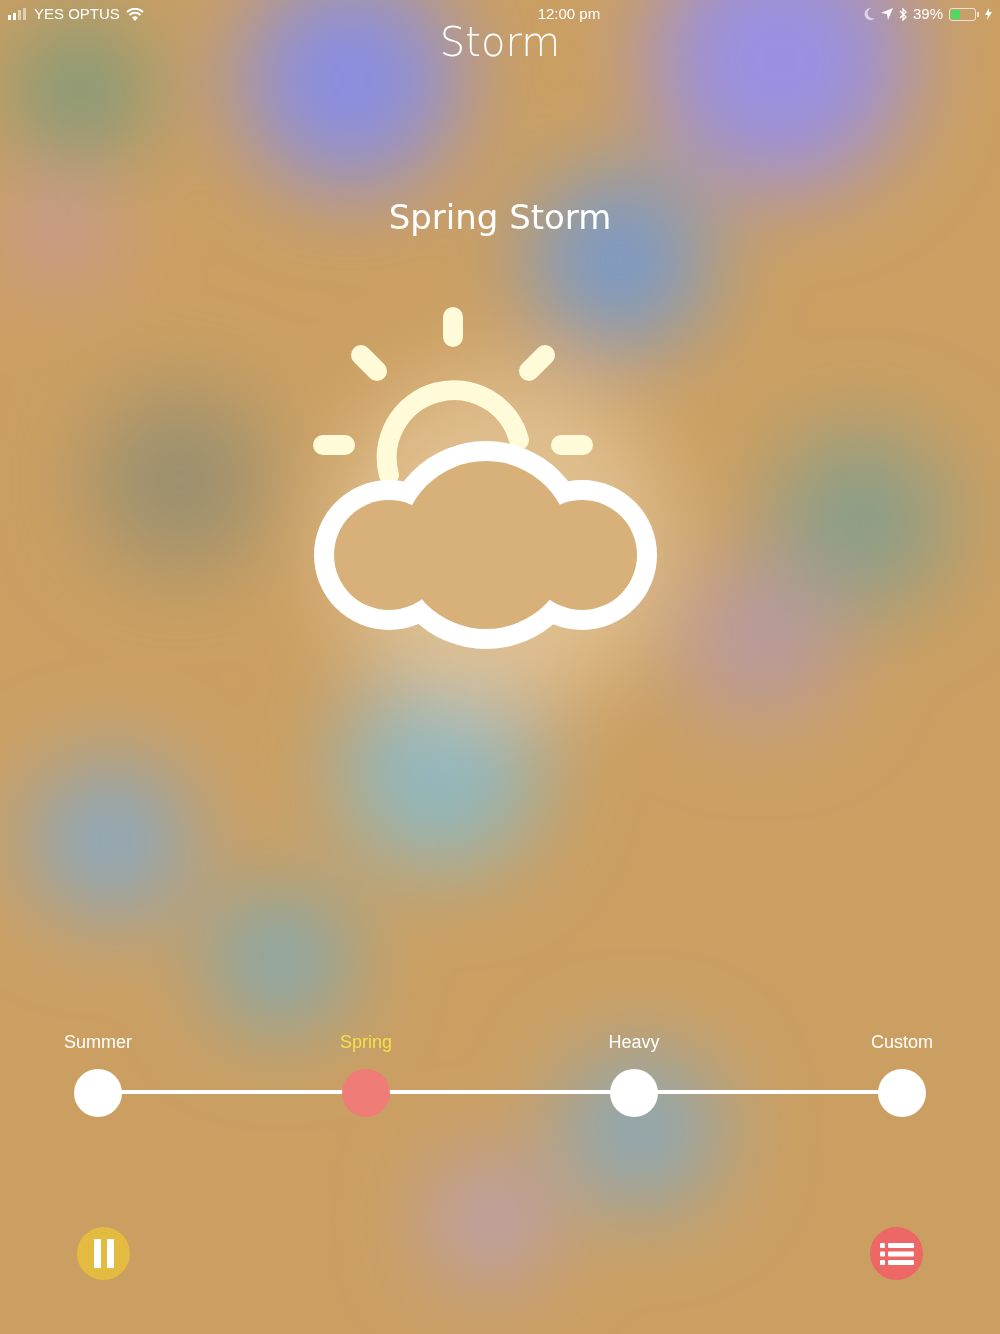 This screenshot has width=1000, height=1334. I want to click on battery-icon, so click(964, 14).